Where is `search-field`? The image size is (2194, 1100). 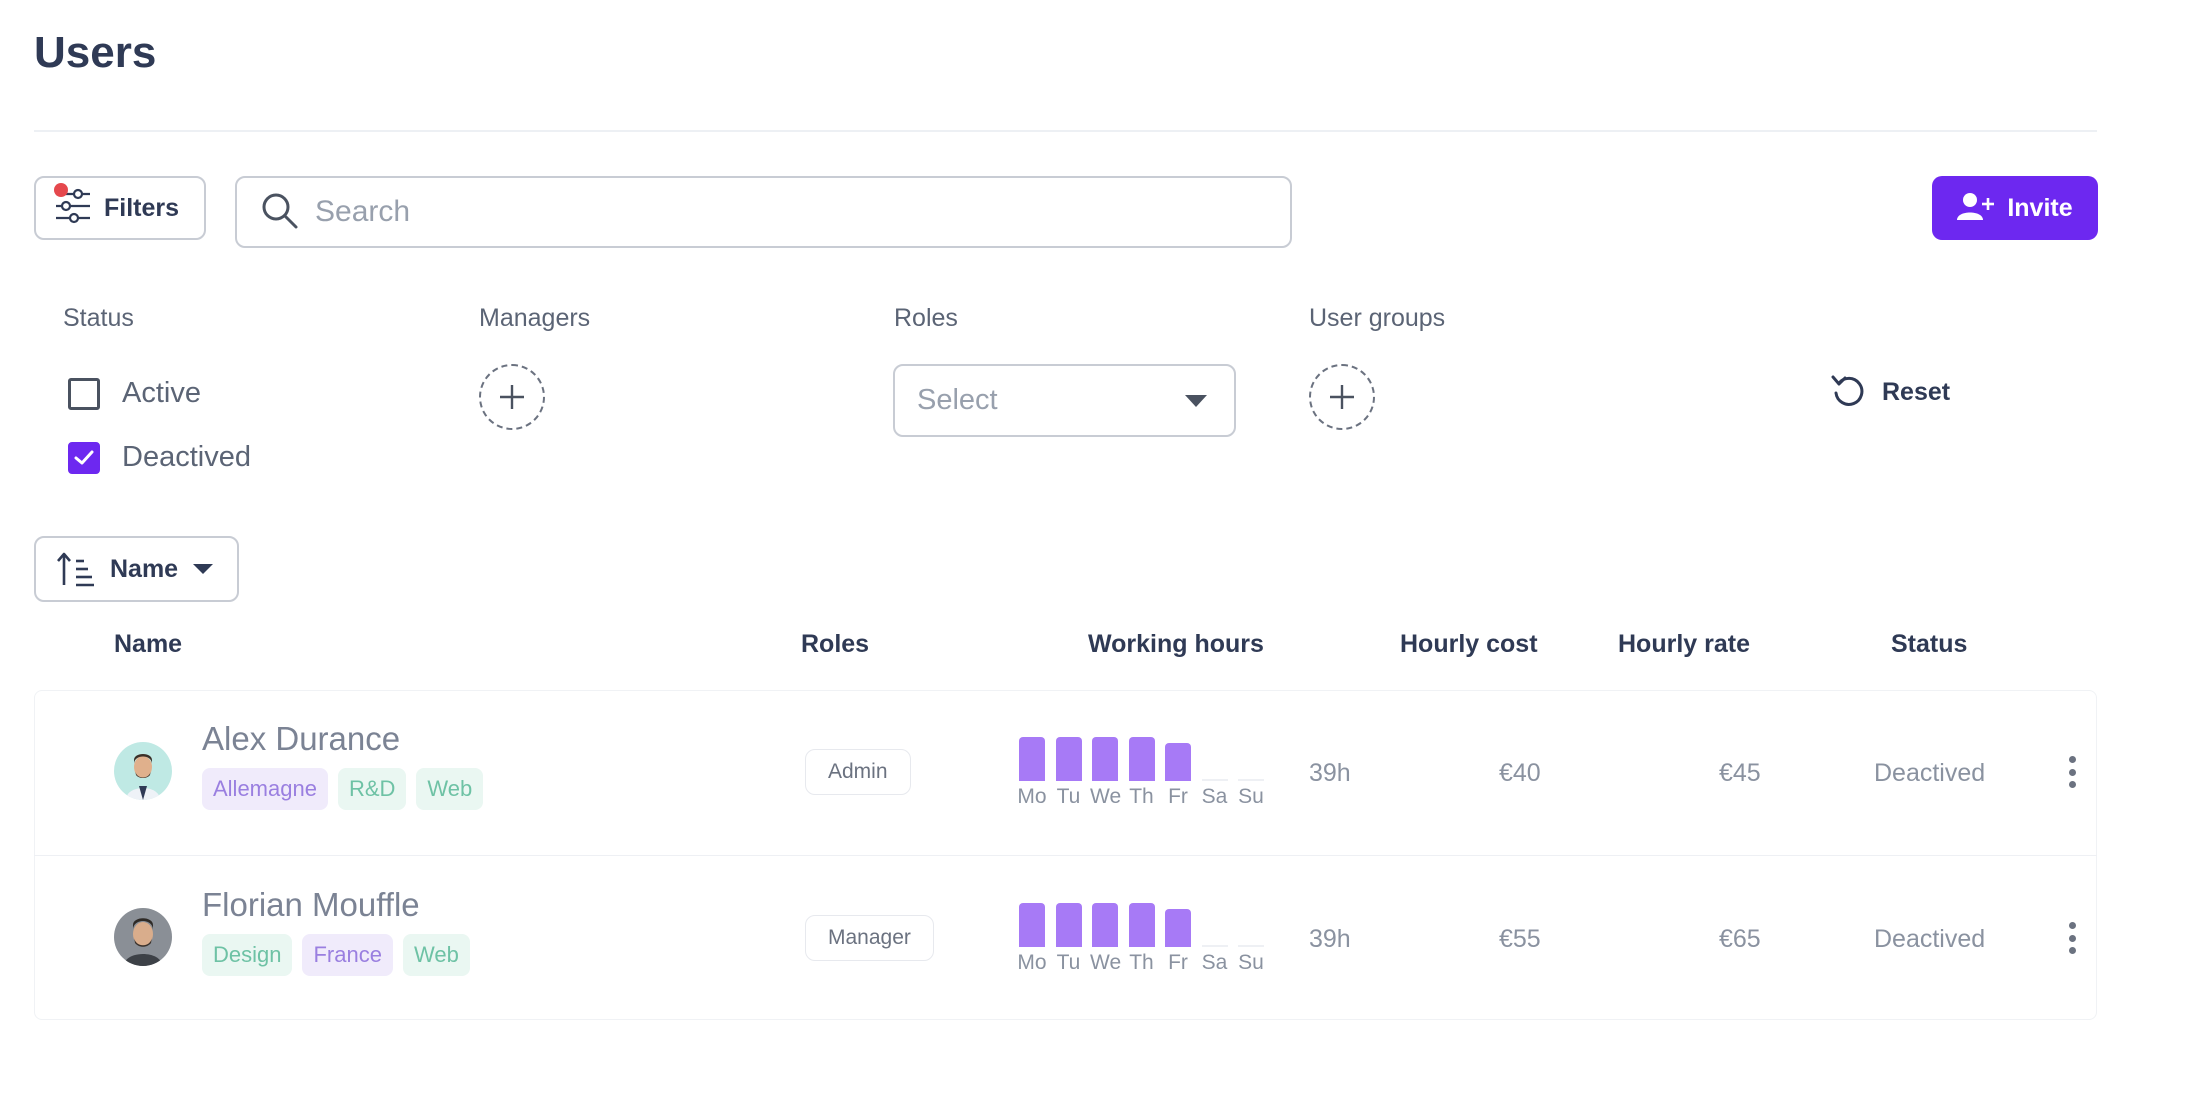 search-field is located at coordinates (763, 212).